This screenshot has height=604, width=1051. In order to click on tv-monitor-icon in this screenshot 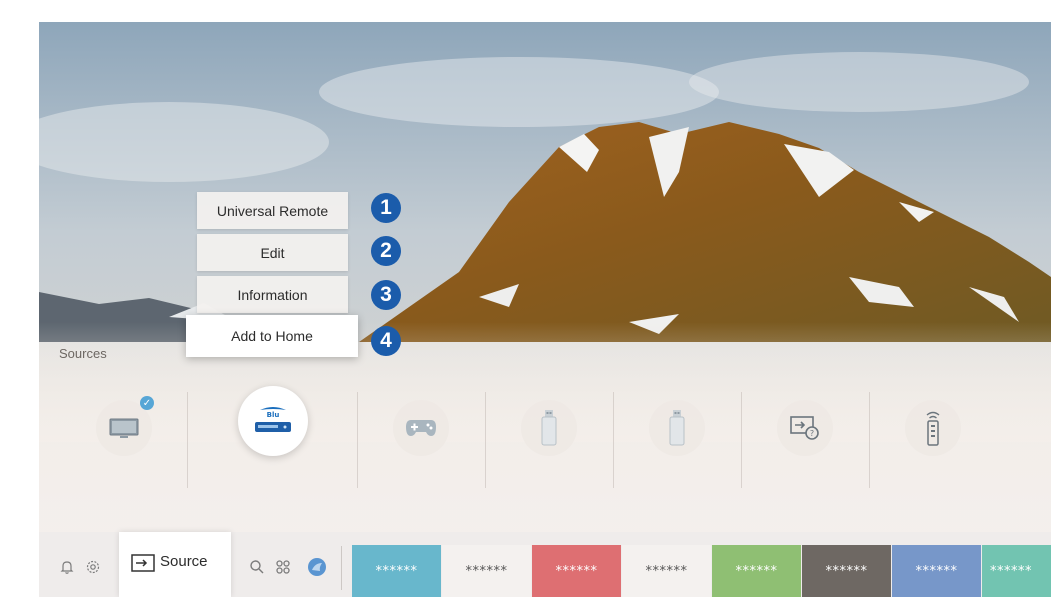, I will do `click(124, 428)`.